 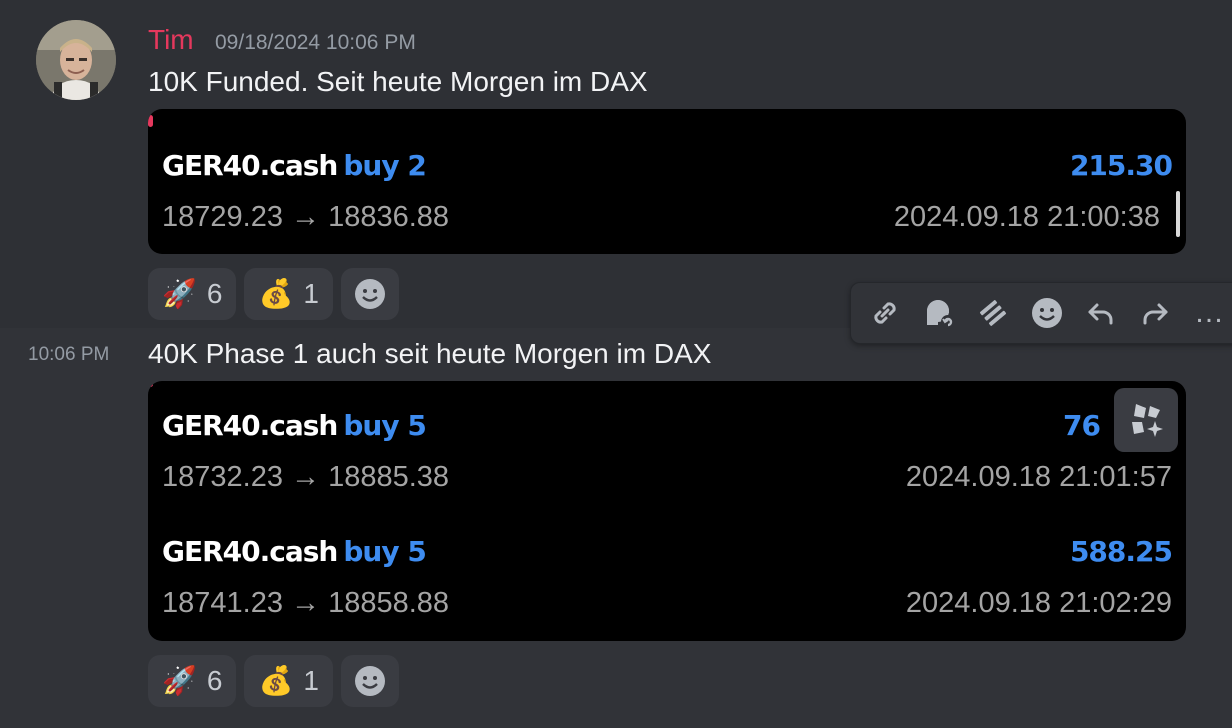 I want to click on message-timestamp: 09/18/2024 10:06 PM, so click(x=315, y=42).